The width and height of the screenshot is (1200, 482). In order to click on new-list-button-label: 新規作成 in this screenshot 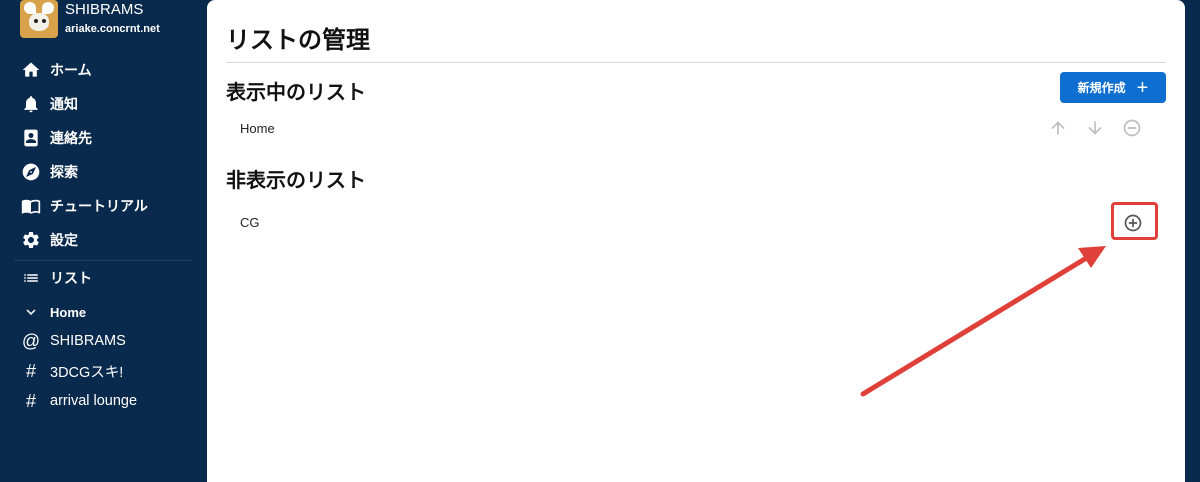, I will do `click(1101, 88)`.